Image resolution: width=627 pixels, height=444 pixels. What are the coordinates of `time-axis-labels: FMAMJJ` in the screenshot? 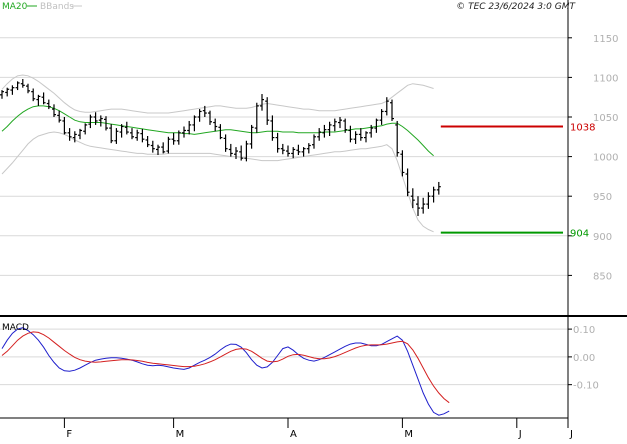 It's located at (318, 429).